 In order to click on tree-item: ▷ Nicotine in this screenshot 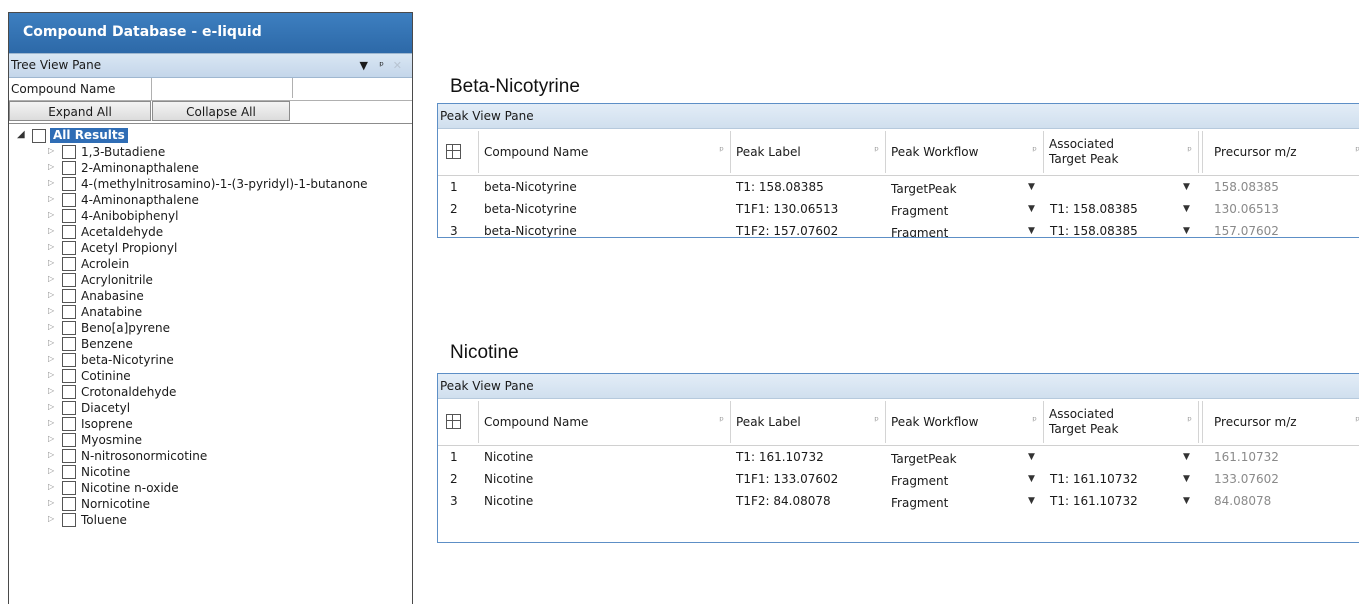, I will do `click(210, 472)`.